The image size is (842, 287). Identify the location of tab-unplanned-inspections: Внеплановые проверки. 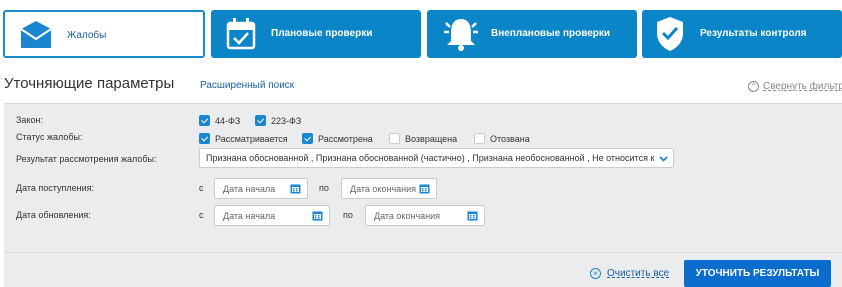
(532, 34).